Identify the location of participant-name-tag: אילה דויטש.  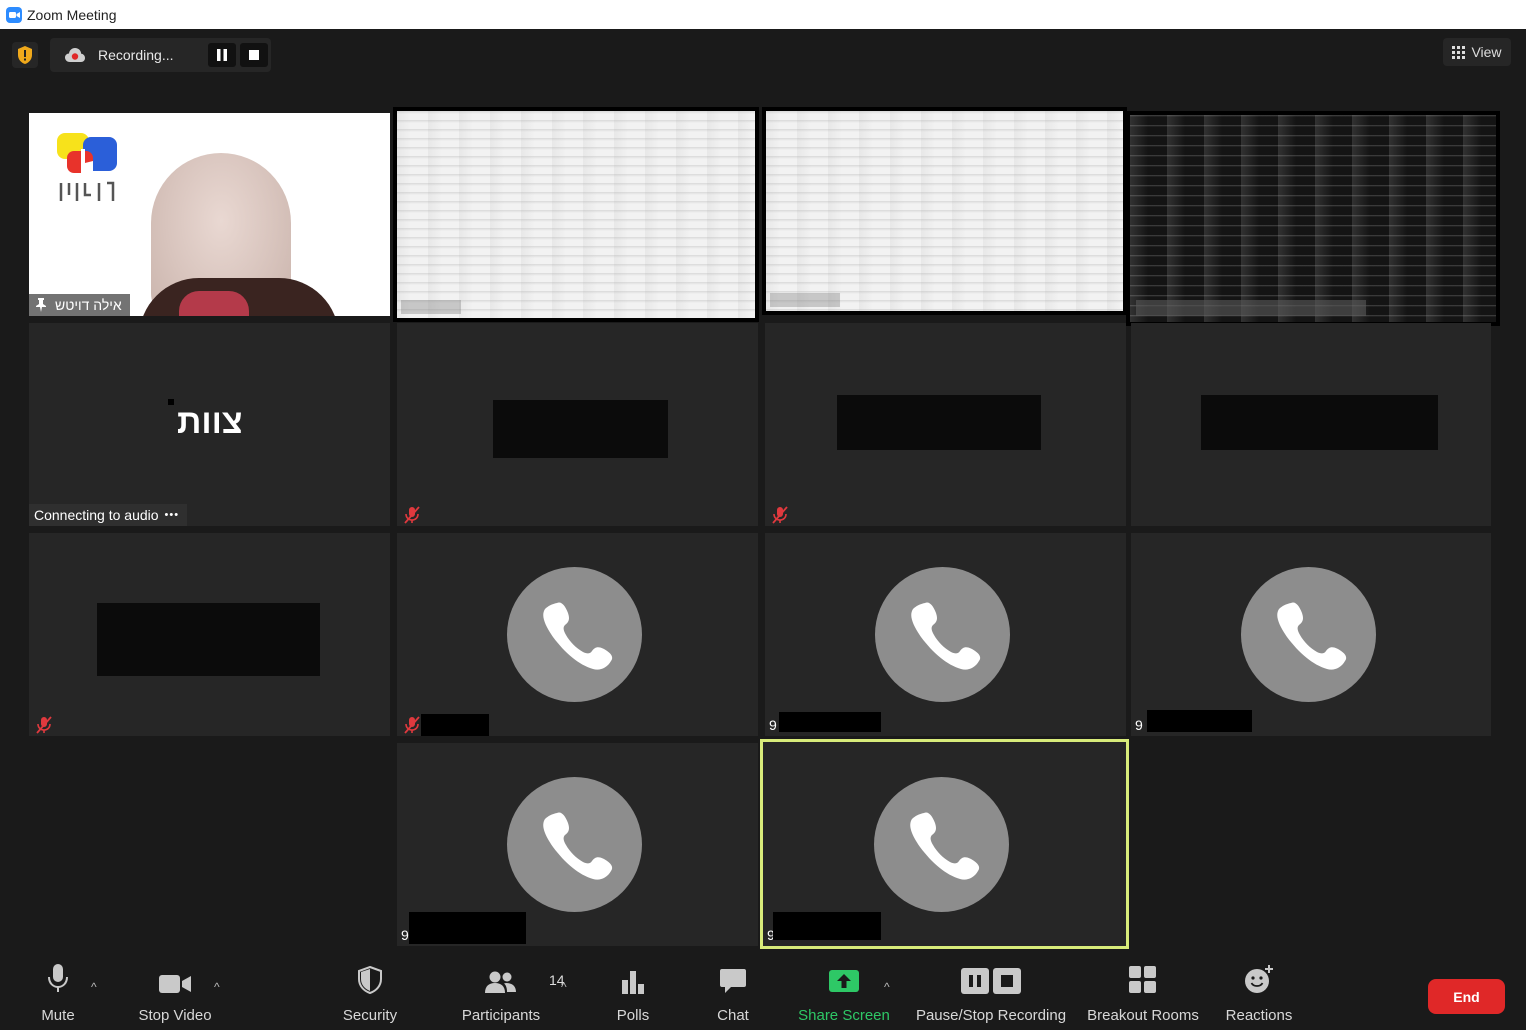
(79, 305).